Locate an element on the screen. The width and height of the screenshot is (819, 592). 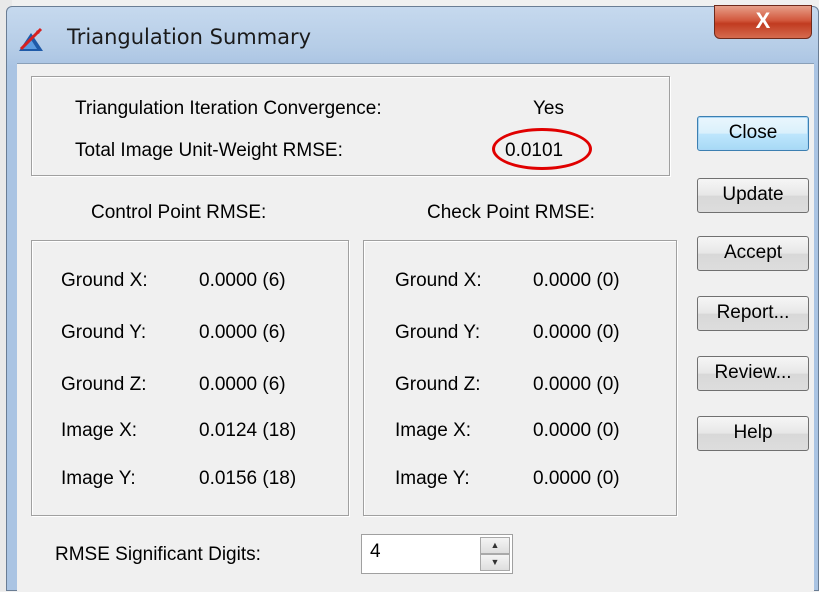
update-button: Update is located at coordinates (753, 195).